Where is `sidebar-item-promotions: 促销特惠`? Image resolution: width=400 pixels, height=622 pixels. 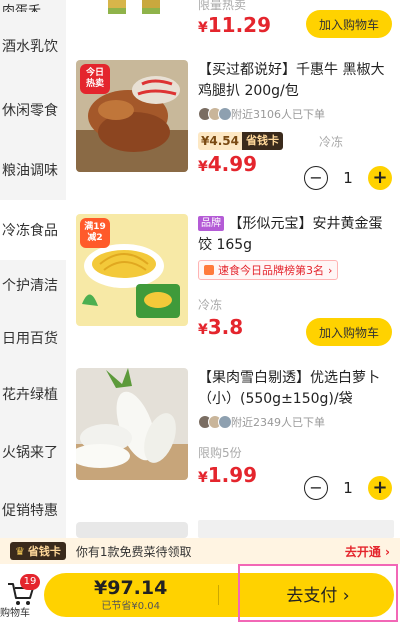
sidebar-item-promotions: 促销特惠 is located at coordinates (33, 510).